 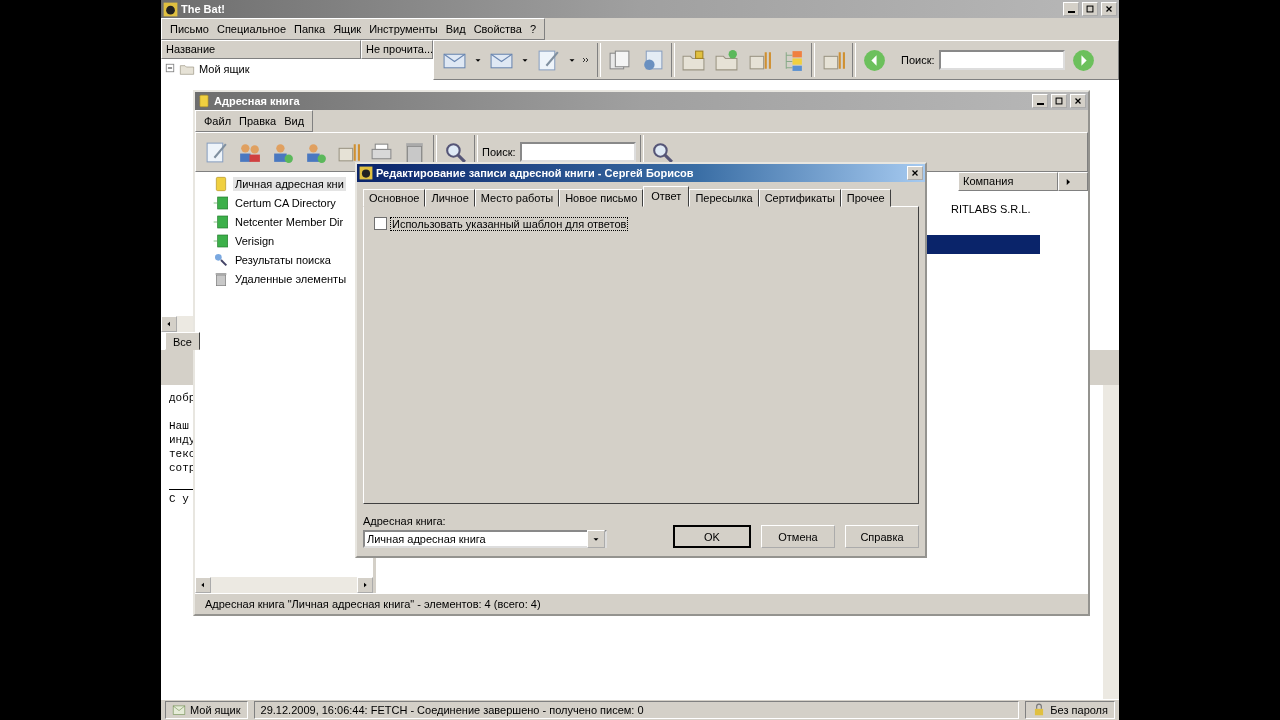 I want to click on preview-text: С у, so click(x=179, y=499).